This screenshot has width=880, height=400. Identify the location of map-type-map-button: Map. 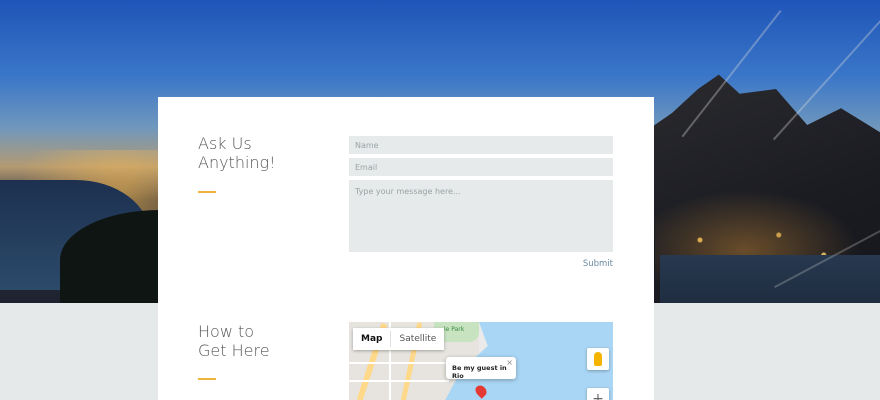
(372, 339).